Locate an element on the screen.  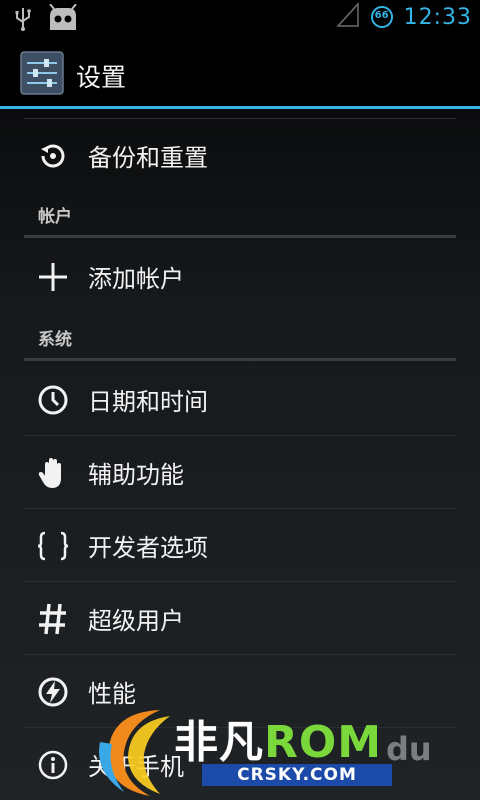
badge-icon: 66 is located at coordinates (382, 17).